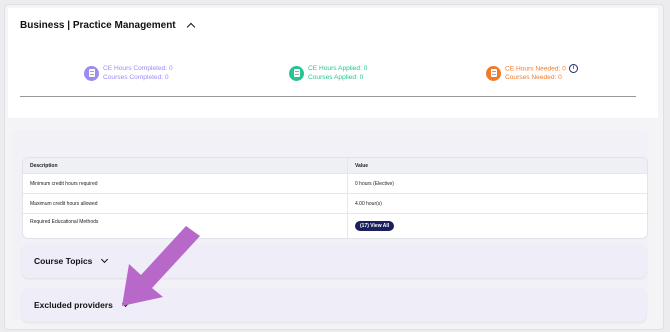  Describe the element at coordinates (535, 69) in the screenshot. I see `ce-hours-needed: CE Hours Needed: 0` at that location.